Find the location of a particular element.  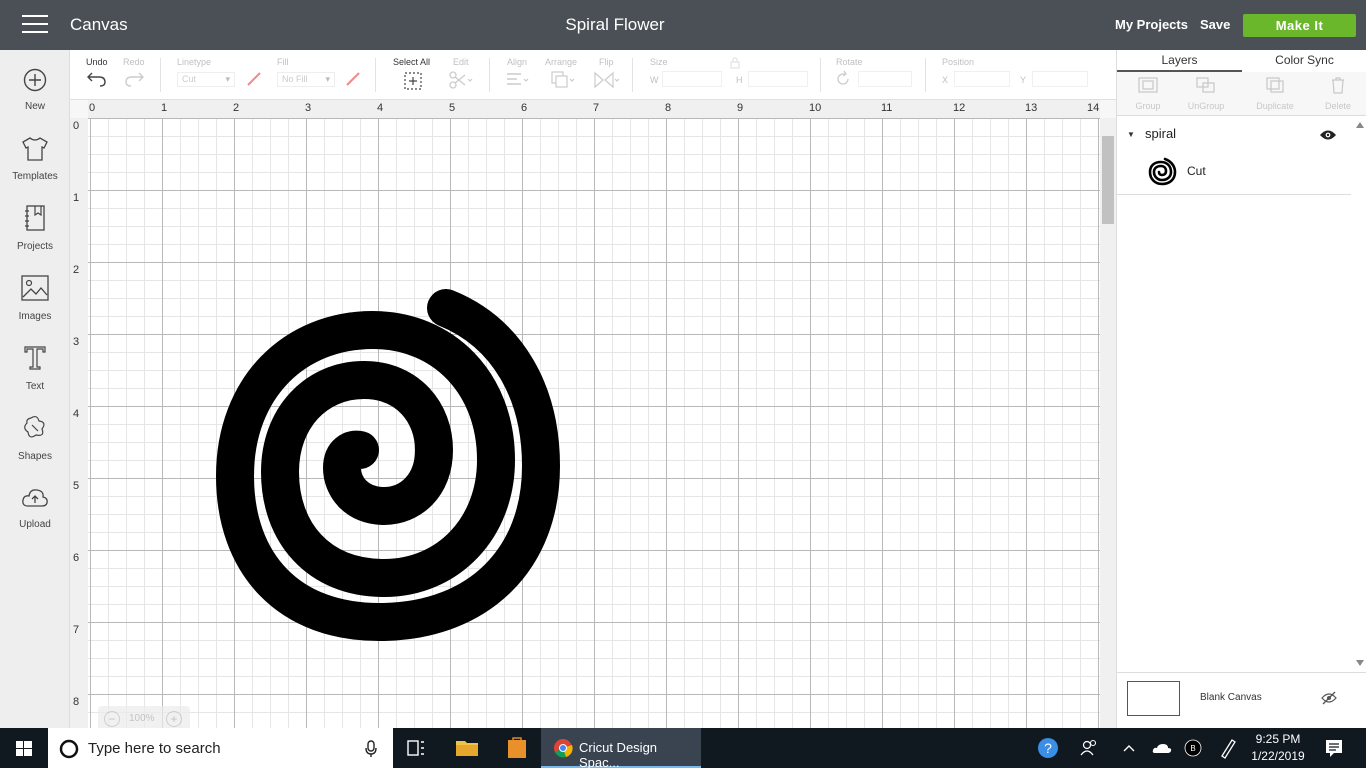

sidebar-item-label: Upload is located at coordinates (35, 524).